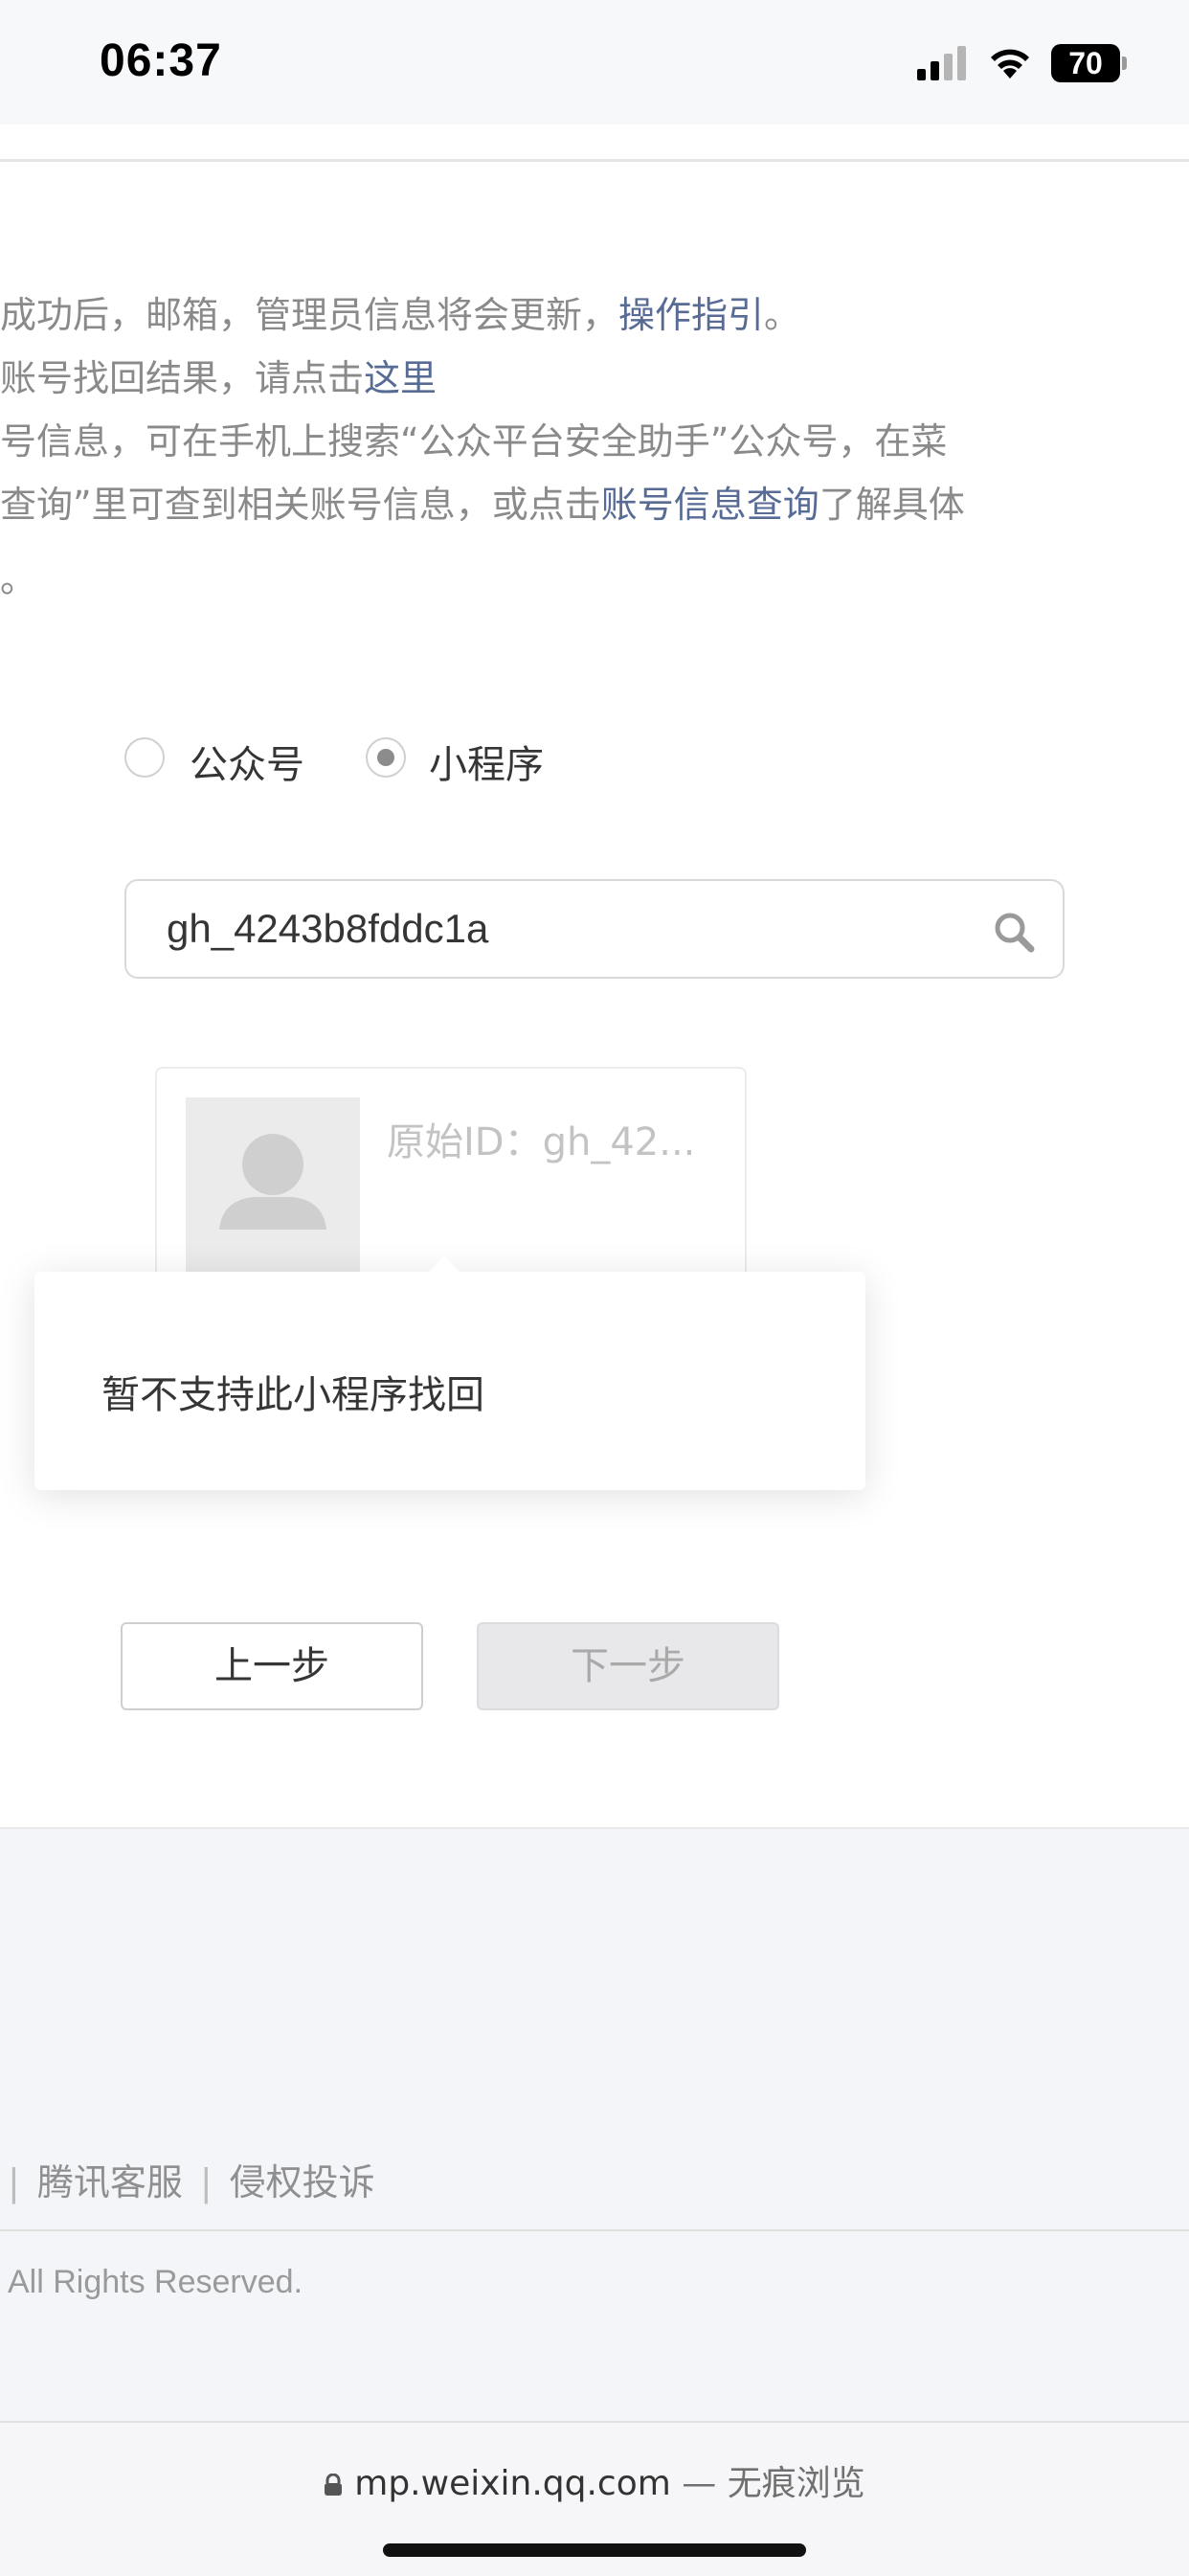 The width and height of the screenshot is (1189, 2576). What do you see at coordinates (187, 2179) in the screenshot?
I see `footer-links: | 腾讯客服 | 侵权投诉` at bounding box center [187, 2179].